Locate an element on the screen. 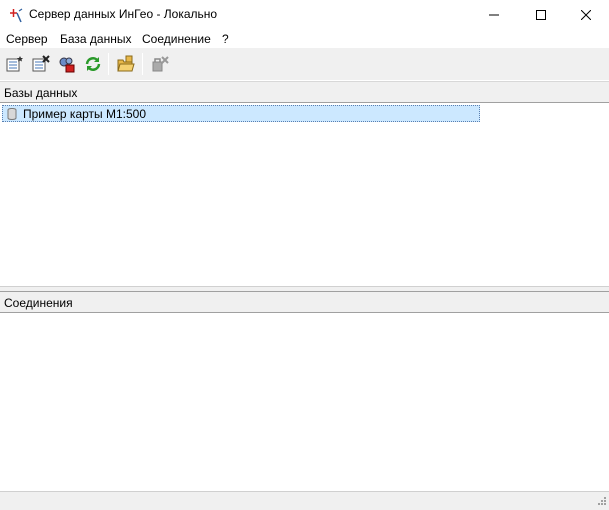  maximize-icon is located at coordinates (541, 15).